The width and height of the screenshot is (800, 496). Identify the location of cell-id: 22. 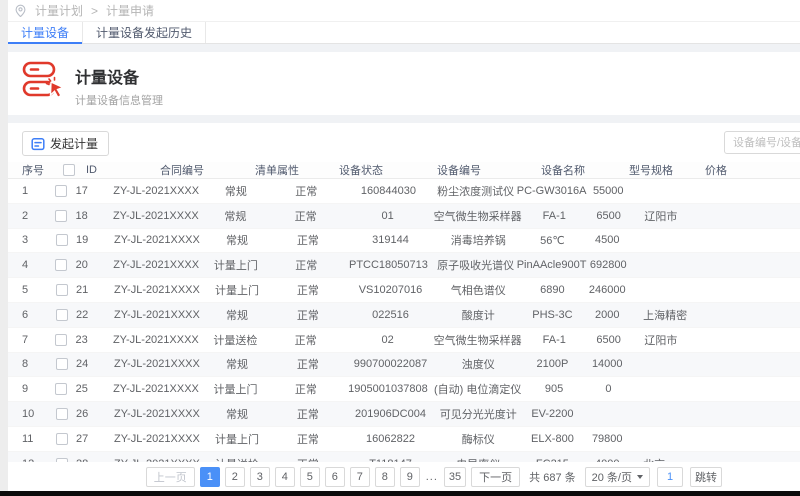
(82, 314).